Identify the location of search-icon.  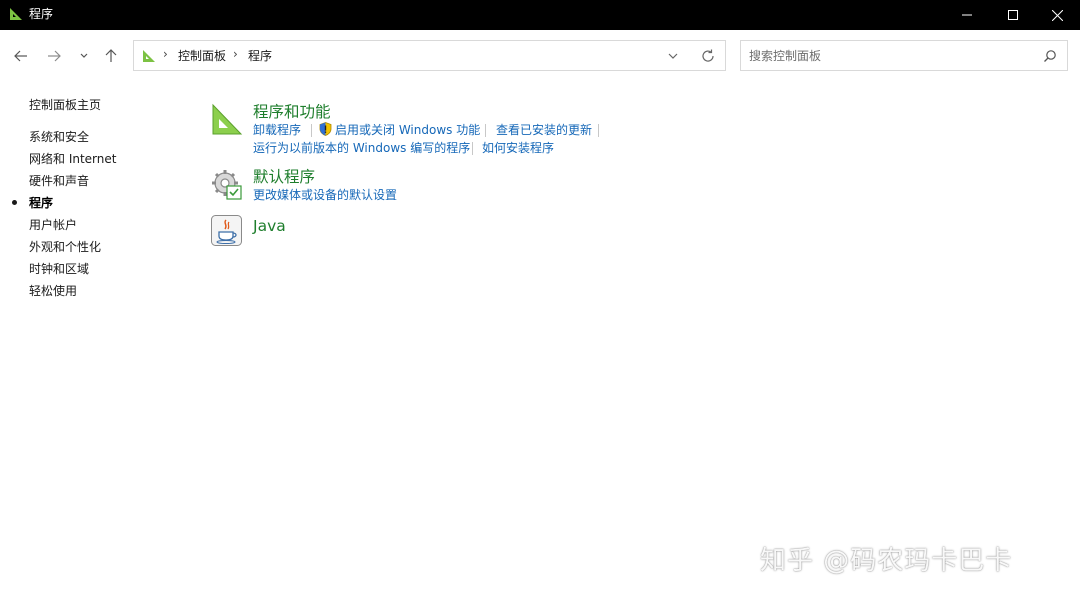
(1050, 56).